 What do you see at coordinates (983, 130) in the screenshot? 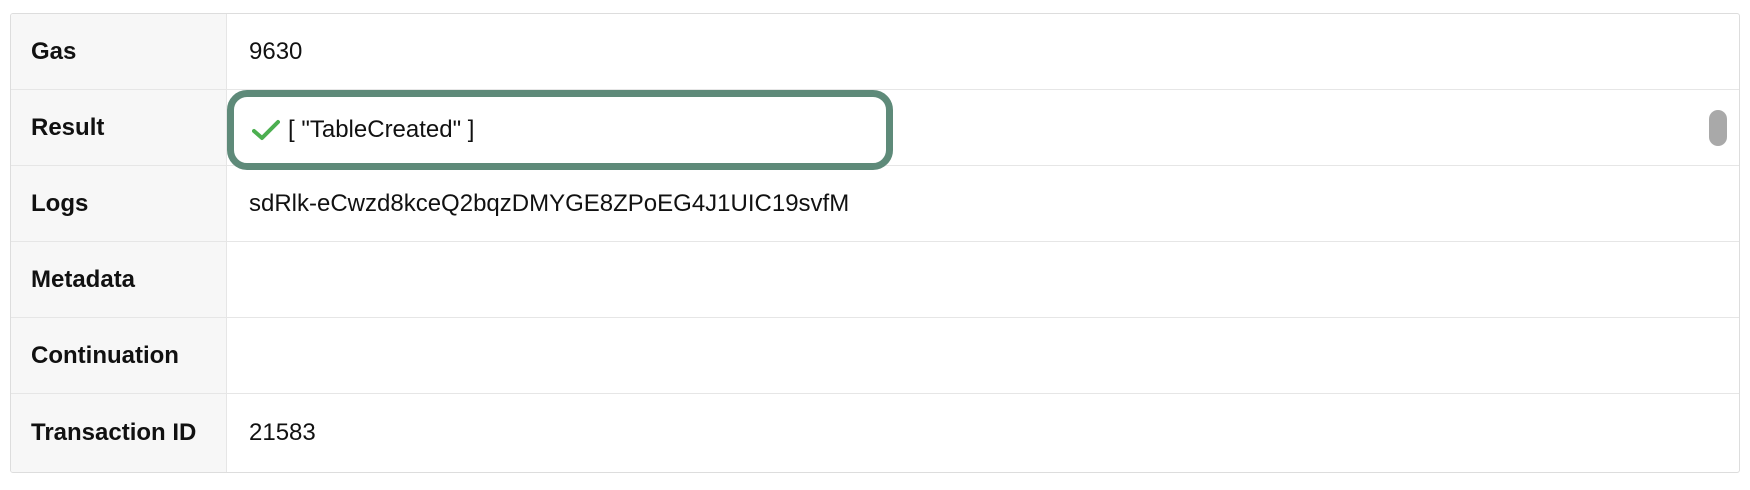
I see `result-value-cell: [ "TableCreated" ]` at bounding box center [983, 130].